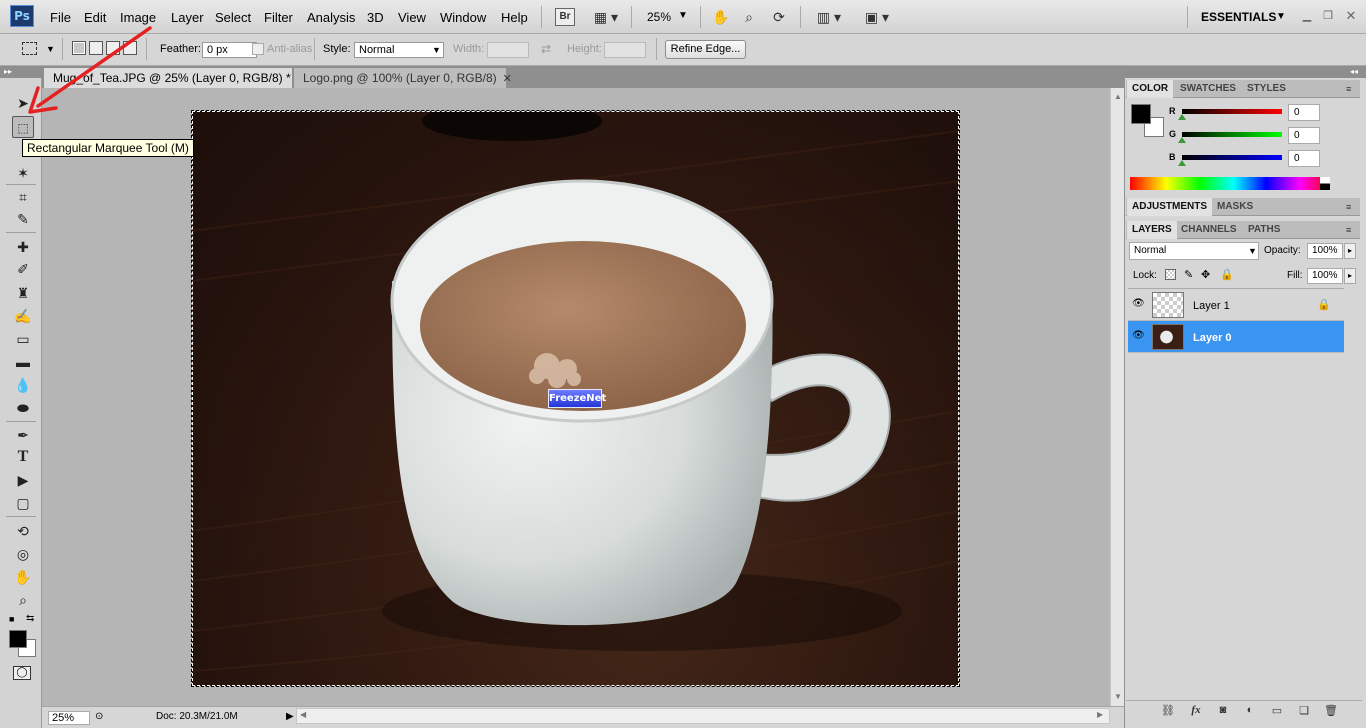 This screenshot has height=728, width=1366. What do you see at coordinates (1196, 710) in the screenshot?
I see `layer-style-icon: fx` at bounding box center [1196, 710].